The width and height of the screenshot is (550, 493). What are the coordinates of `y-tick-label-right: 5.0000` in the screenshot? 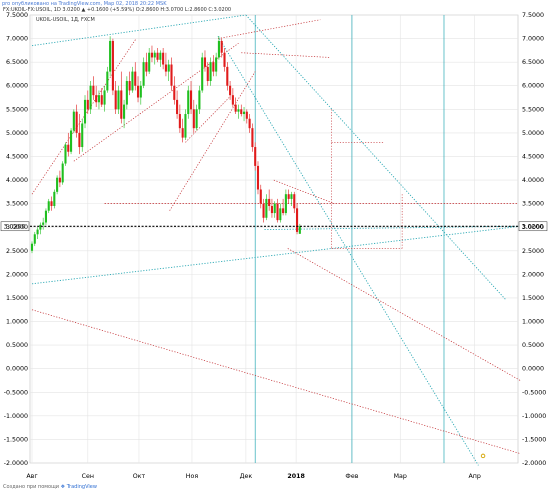 It's located at (533, 133).